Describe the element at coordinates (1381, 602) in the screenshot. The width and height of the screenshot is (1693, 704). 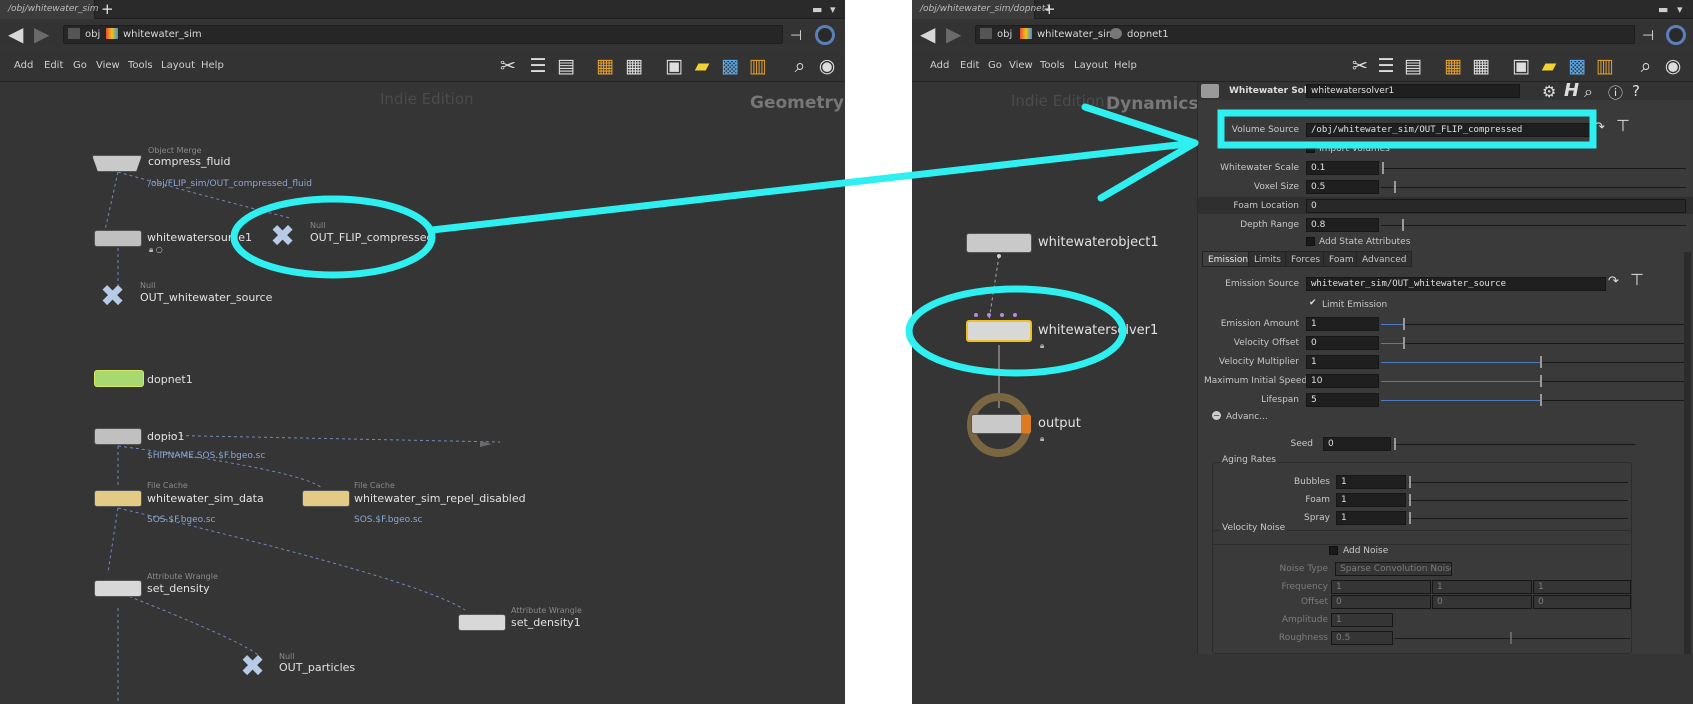
I see `offset-x: 0` at that location.